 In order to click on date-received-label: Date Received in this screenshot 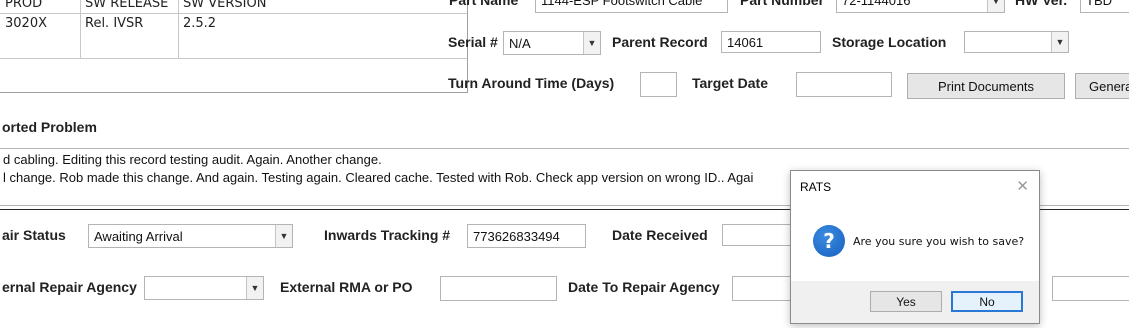, I will do `click(660, 235)`.